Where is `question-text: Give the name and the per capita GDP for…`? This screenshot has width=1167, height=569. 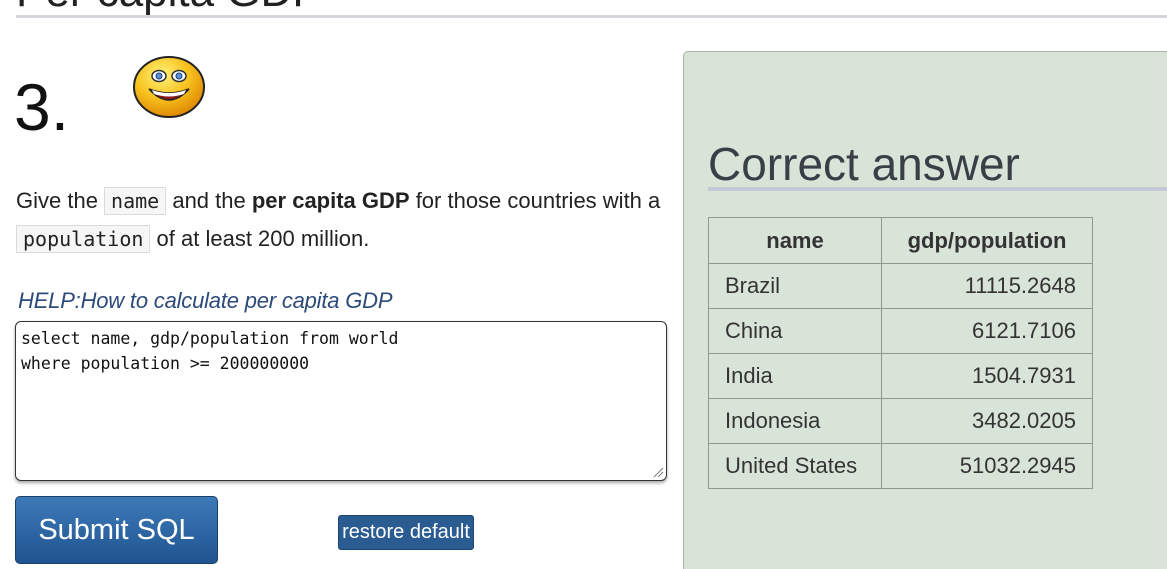 question-text: Give the name and the per capita GDP for… is located at coordinates (341, 220).